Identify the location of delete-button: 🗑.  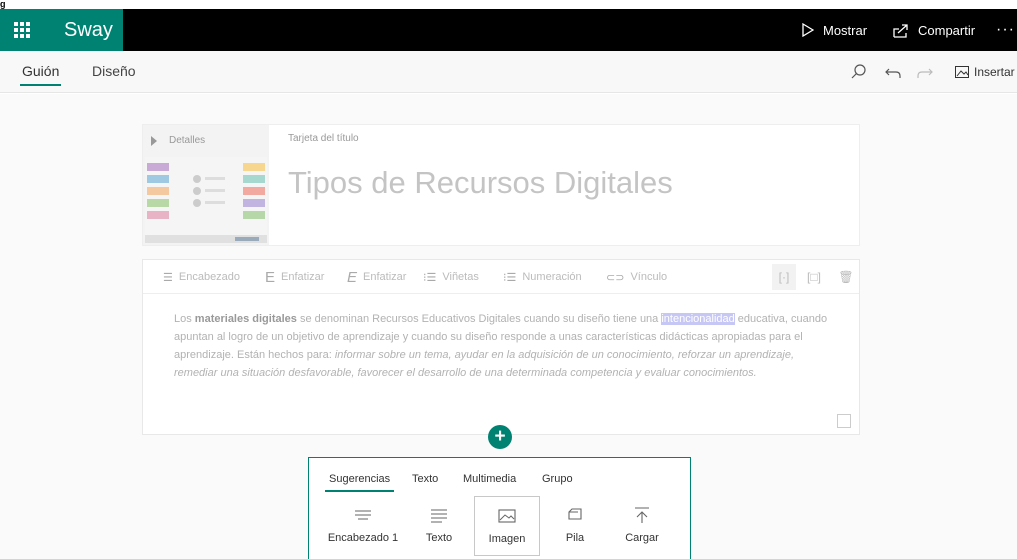
(846, 277).